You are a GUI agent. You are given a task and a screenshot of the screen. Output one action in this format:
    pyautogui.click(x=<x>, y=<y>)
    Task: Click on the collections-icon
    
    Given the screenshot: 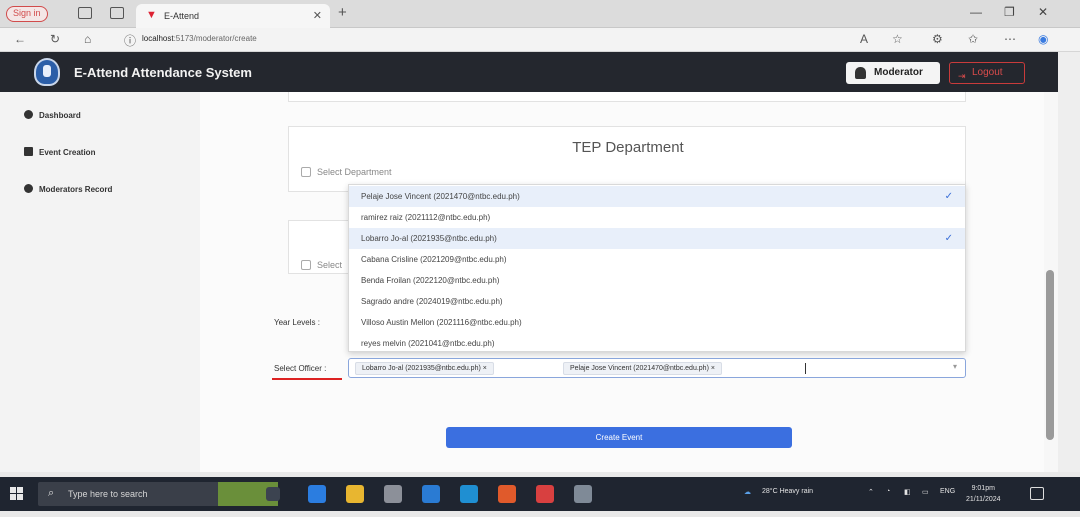 What is the action you would take?
    pyautogui.click(x=85, y=13)
    